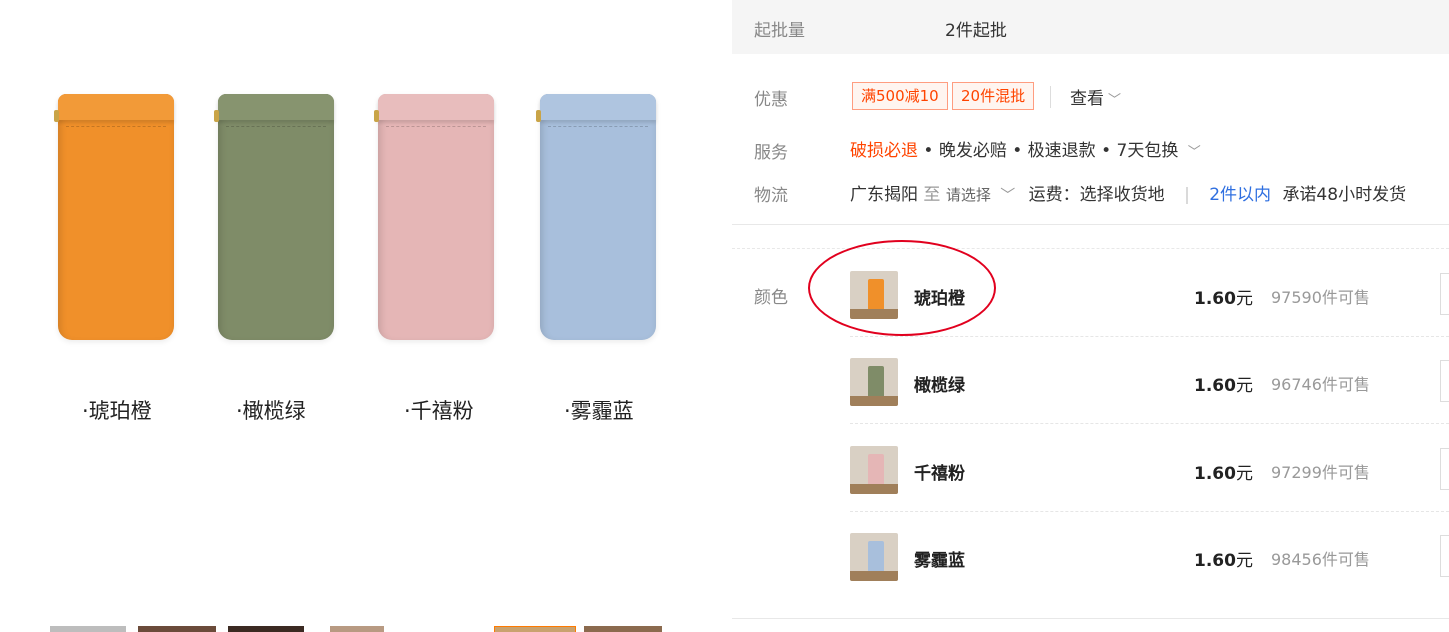 The image size is (1449, 632). I want to click on logistics-promise: 承诺48小时发货, so click(1344, 195).